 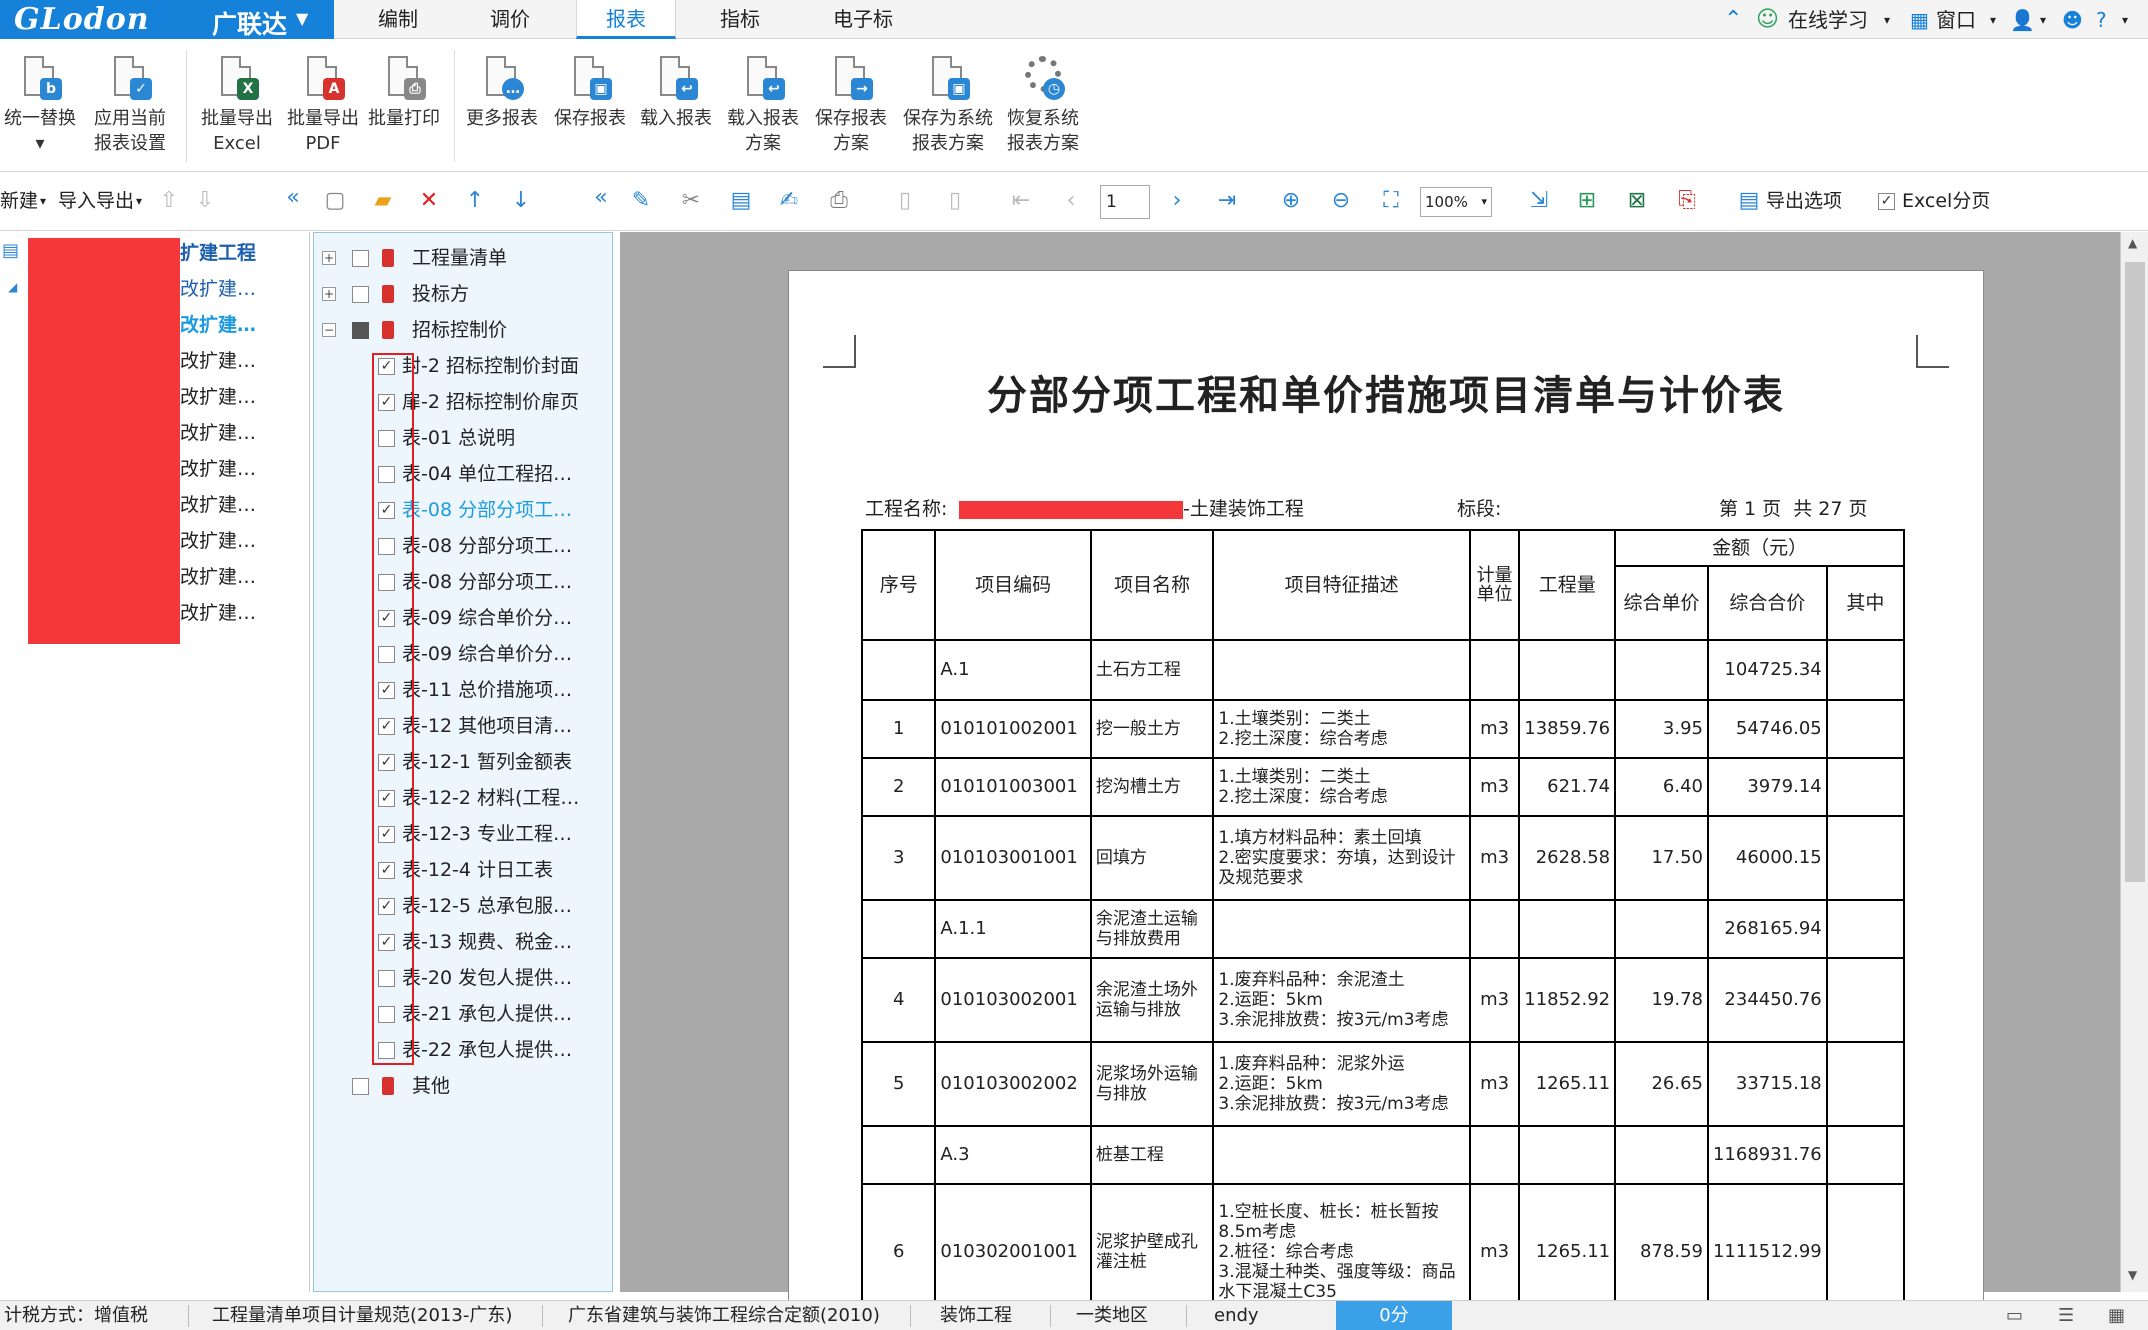 What do you see at coordinates (948, 105) in the screenshot?
I see `save-system-scheme-button: ▣ 保存为系统 报表方案` at bounding box center [948, 105].